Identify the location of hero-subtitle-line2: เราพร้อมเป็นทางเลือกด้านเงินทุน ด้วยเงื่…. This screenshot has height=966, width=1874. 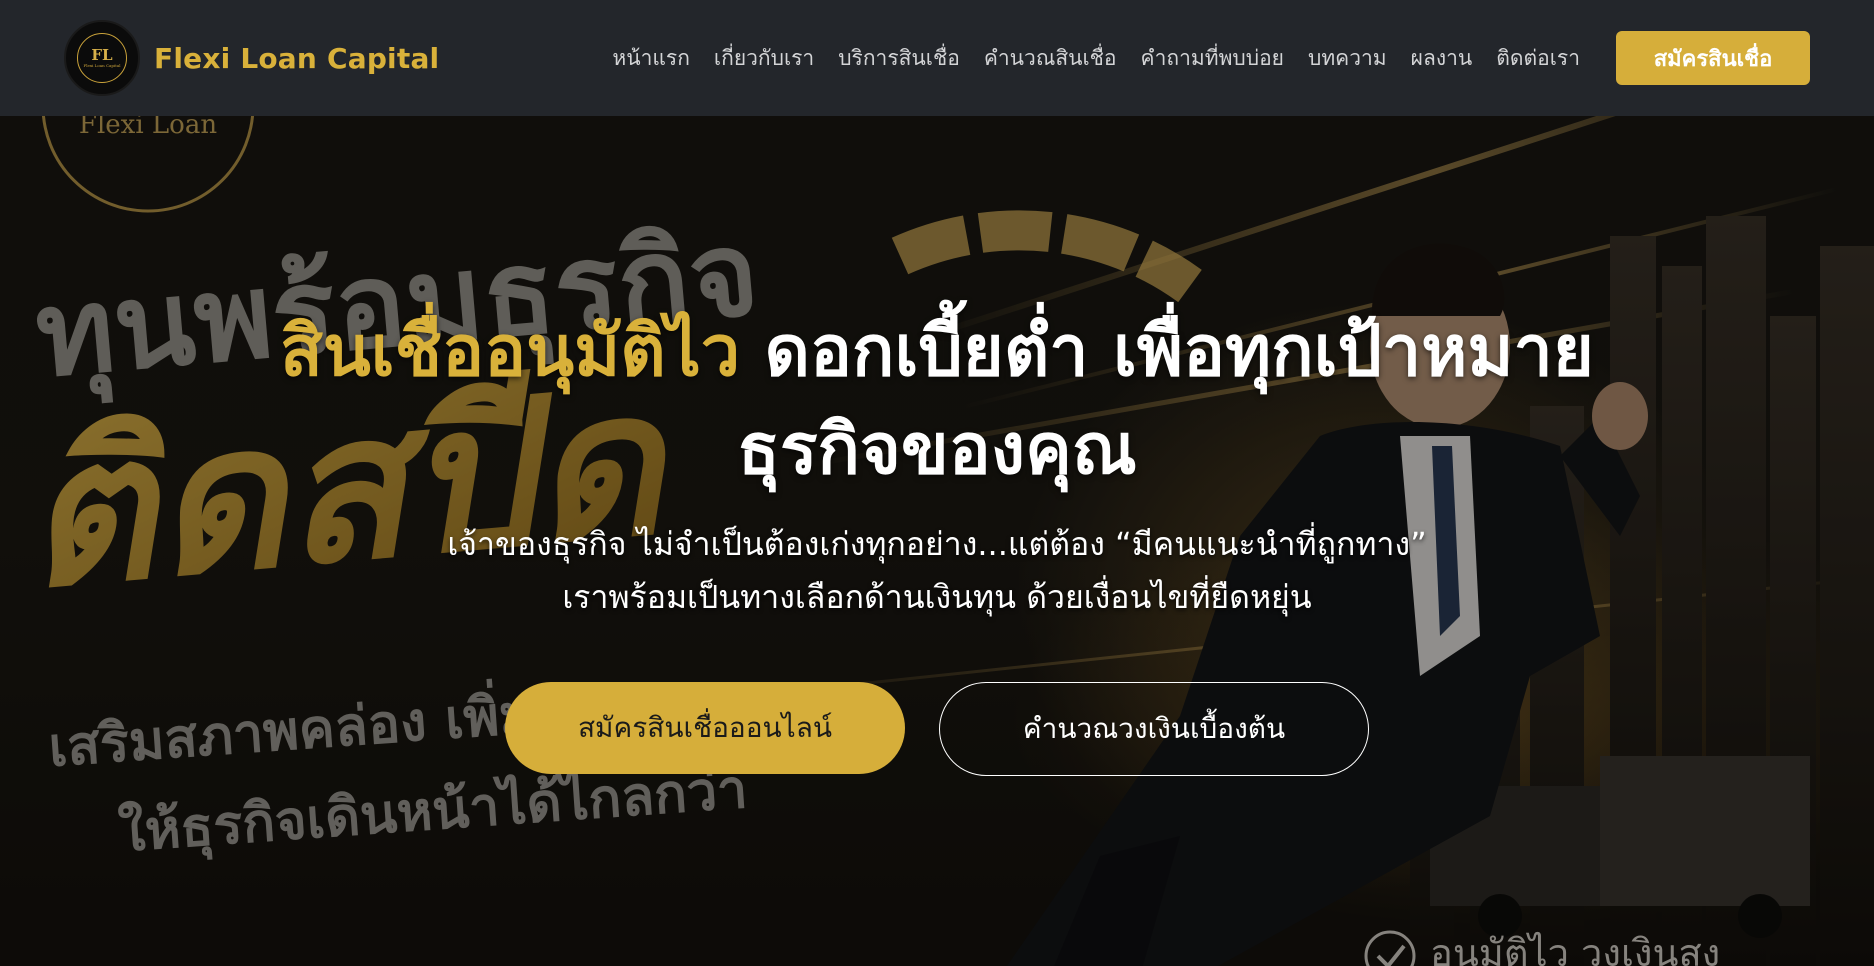
(937, 597).